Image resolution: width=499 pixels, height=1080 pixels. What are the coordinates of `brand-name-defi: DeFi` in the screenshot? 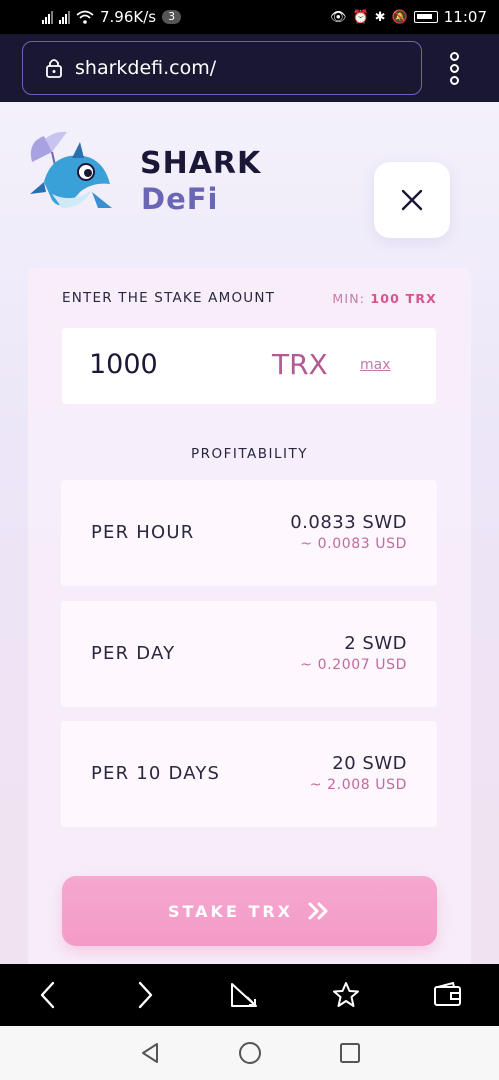 It's located at (180, 199).